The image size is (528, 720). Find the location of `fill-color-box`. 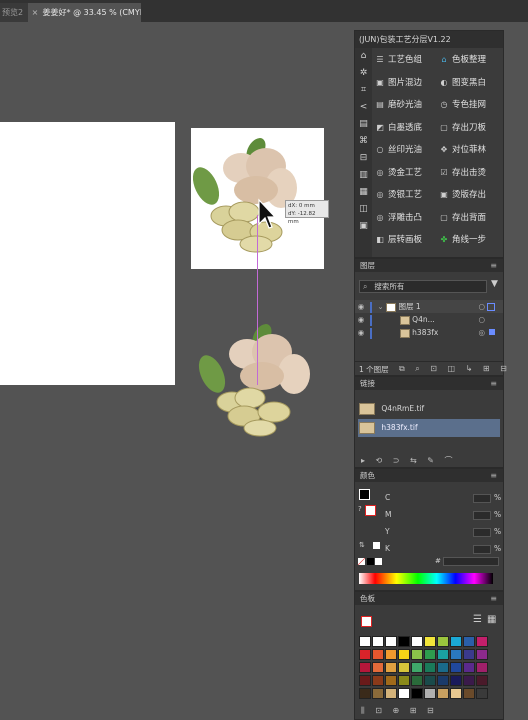

fill-color-box is located at coordinates (364, 494).